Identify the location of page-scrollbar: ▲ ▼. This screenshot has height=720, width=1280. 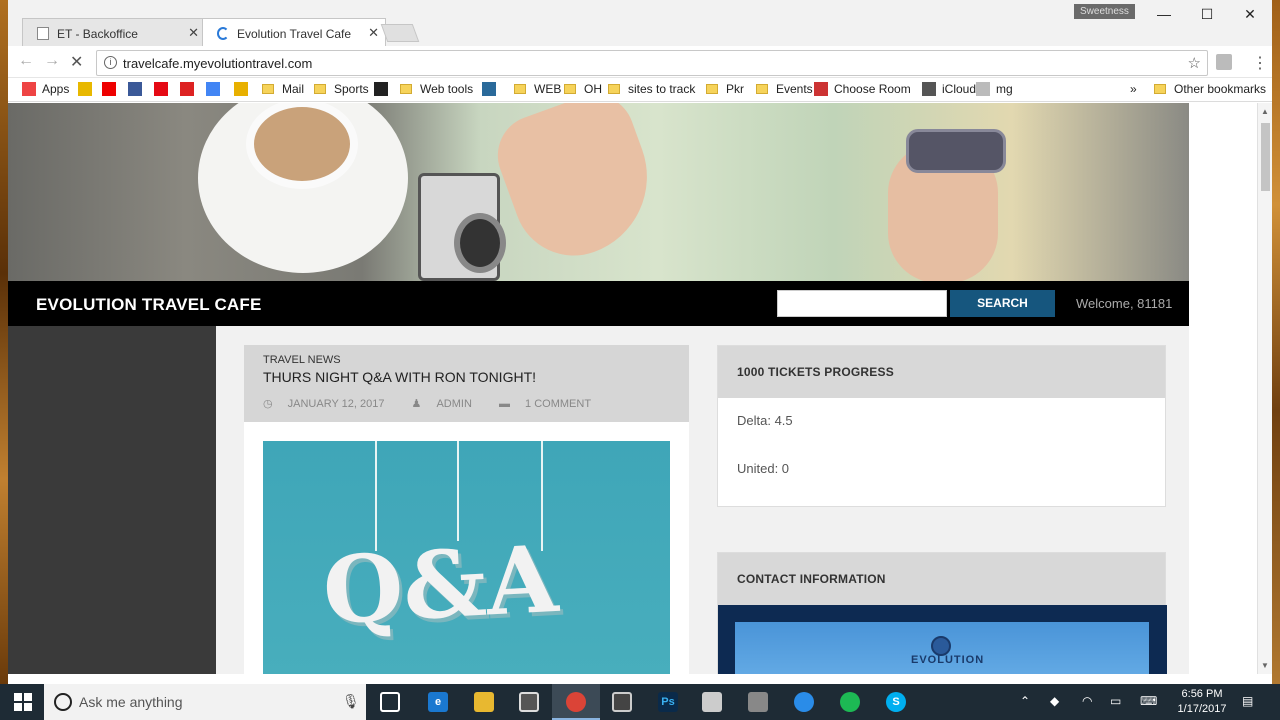
(1264, 388).